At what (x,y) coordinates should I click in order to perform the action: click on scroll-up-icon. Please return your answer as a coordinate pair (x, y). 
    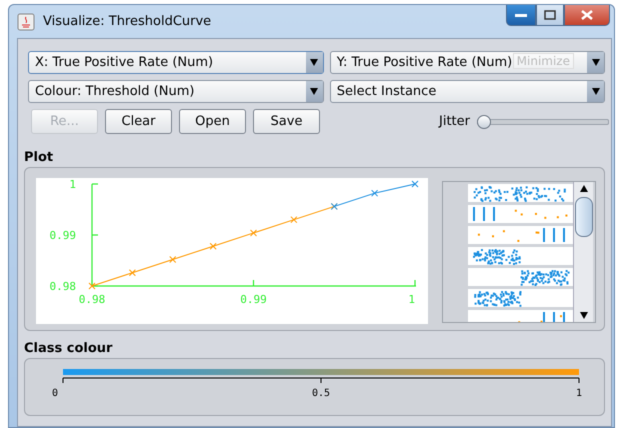
    Looking at the image, I should click on (584, 188).